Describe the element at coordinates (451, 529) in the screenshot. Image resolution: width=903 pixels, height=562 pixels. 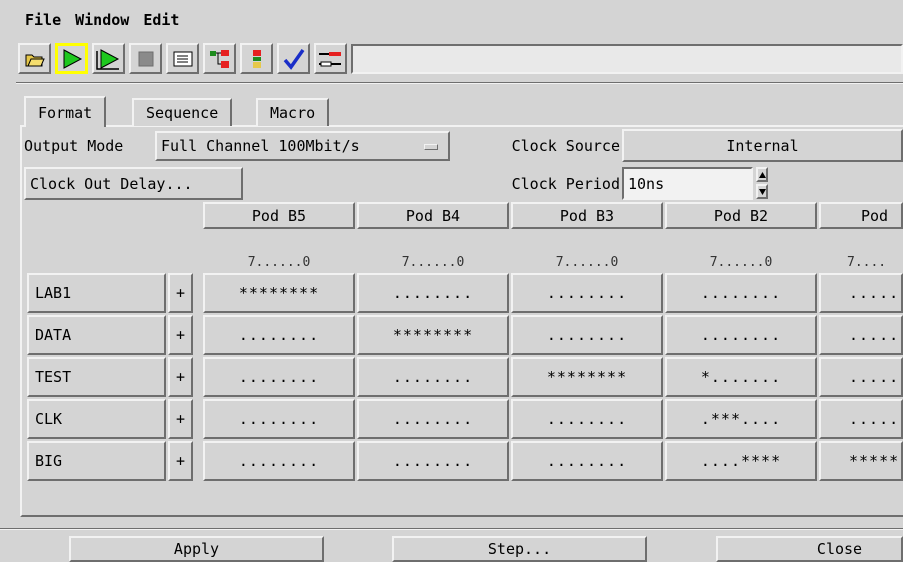
I see `bottom-divider` at that location.